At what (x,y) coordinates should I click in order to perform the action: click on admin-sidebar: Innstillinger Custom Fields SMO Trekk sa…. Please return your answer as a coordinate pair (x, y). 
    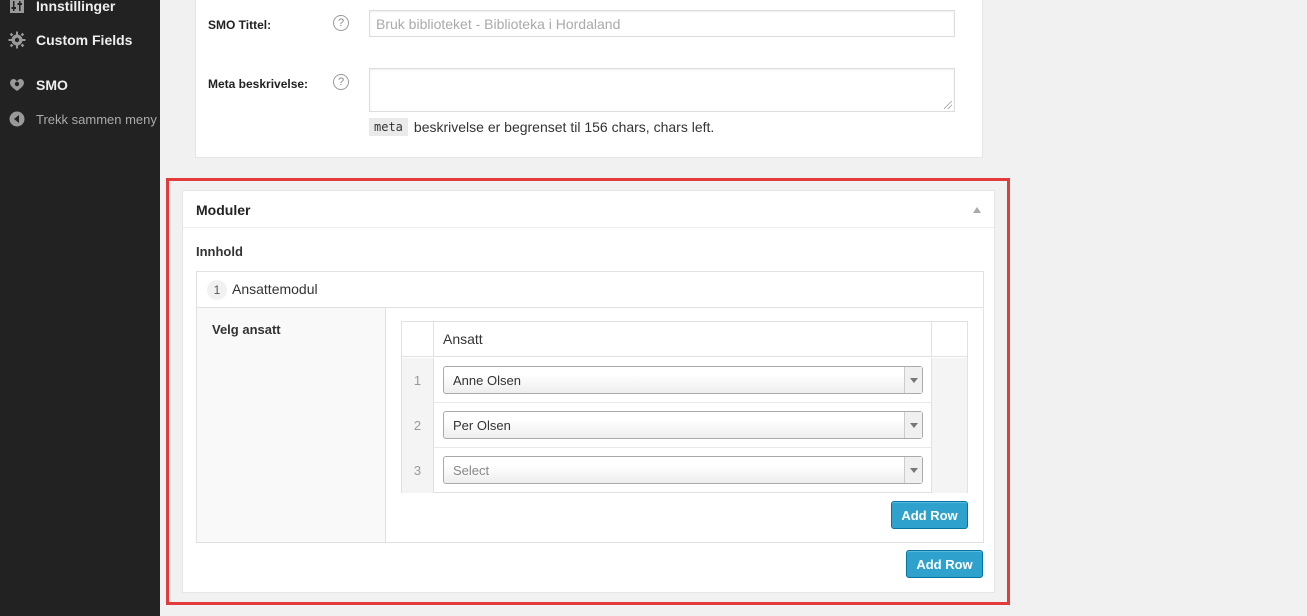
    Looking at the image, I should click on (80, 308).